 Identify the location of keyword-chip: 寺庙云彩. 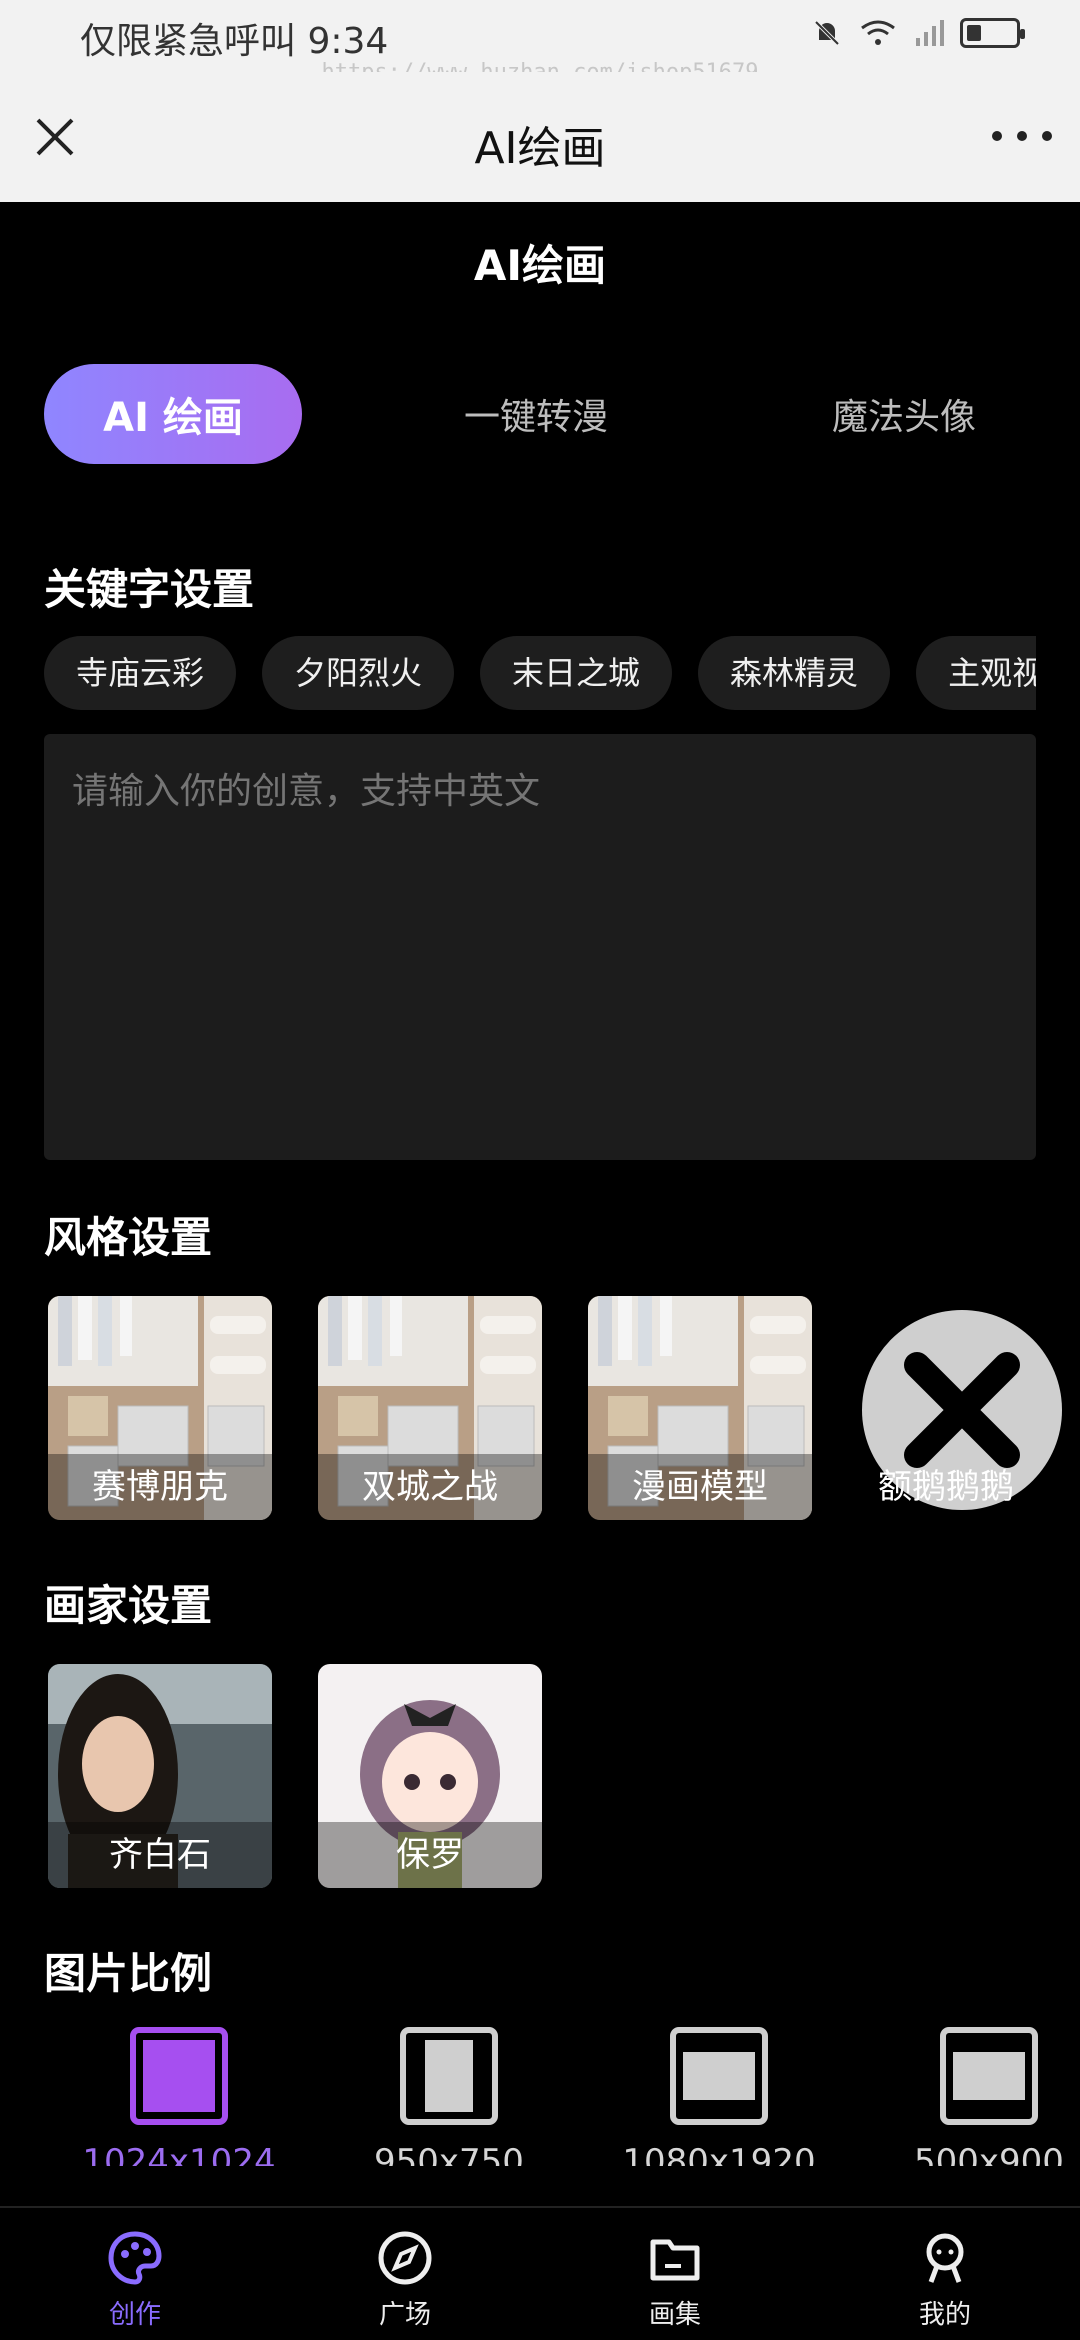
(140, 673).